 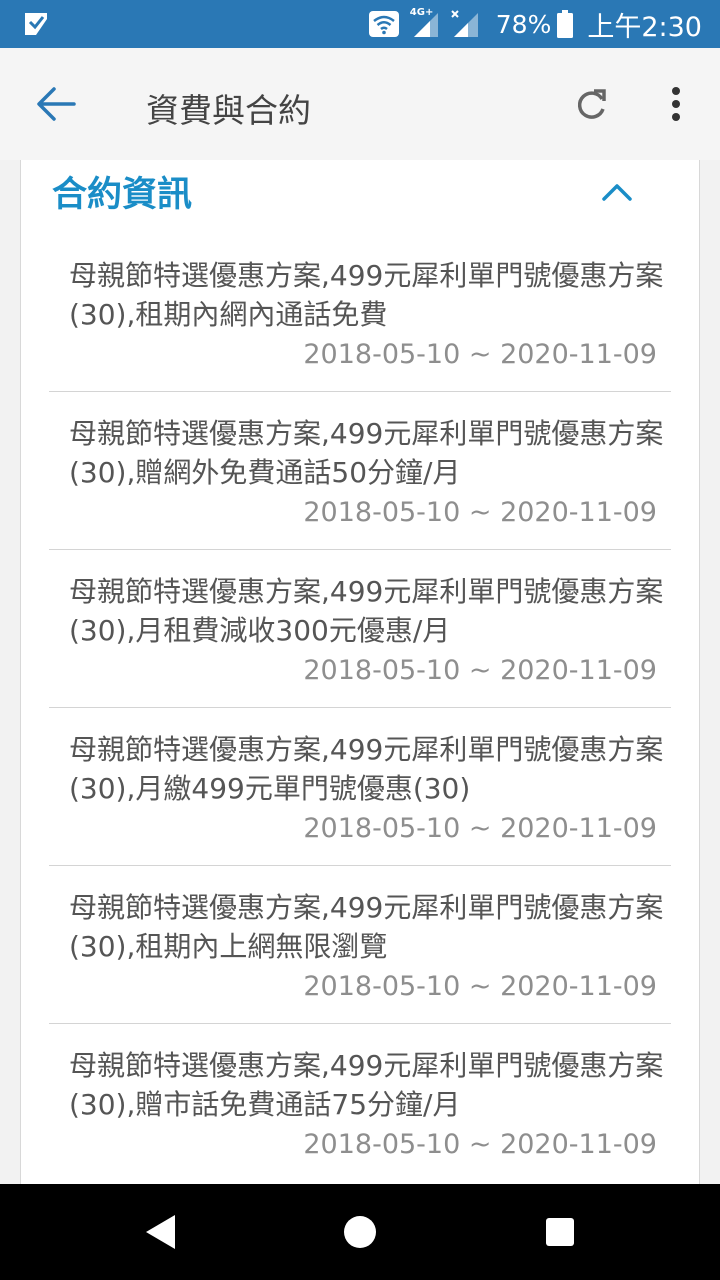 I want to click on app-bar: 資費與合約, so click(x=360, y=104).